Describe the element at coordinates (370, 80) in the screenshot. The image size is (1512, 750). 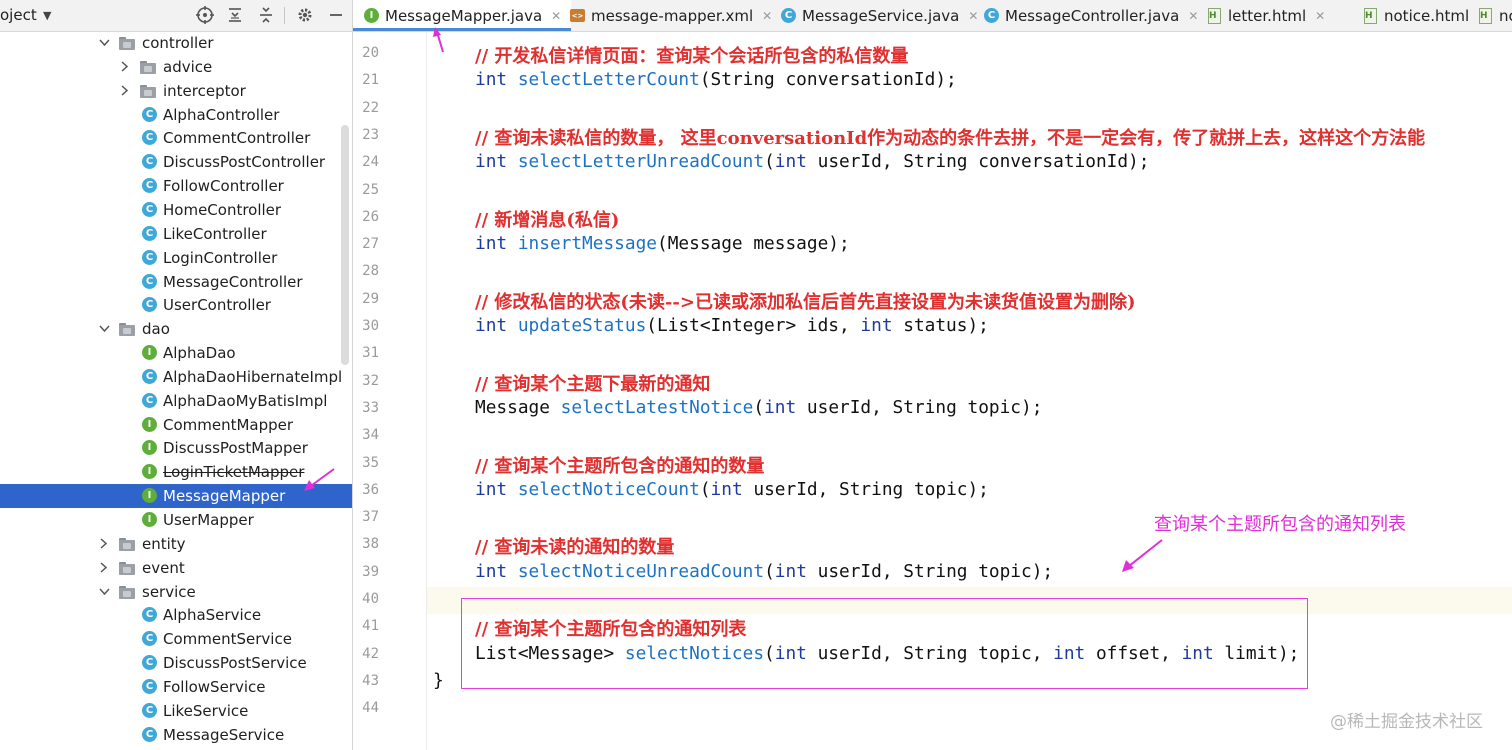
I see `line-number: 21` at that location.